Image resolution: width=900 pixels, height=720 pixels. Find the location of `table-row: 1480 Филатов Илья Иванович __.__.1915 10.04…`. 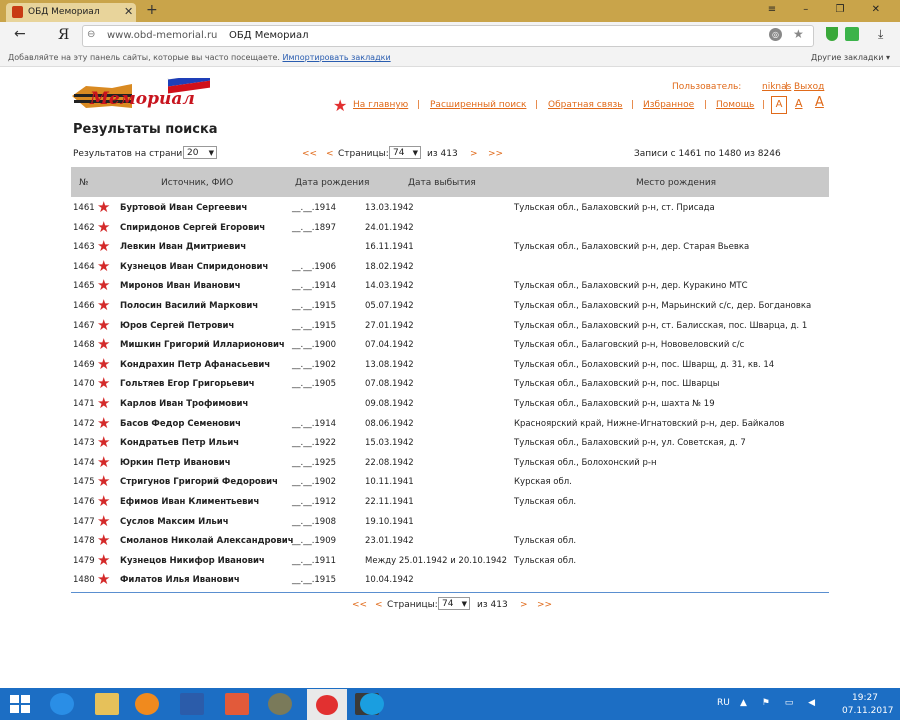

table-row: 1480 Филатов Илья Иванович __.__.1915 10.04… is located at coordinates (450, 580).